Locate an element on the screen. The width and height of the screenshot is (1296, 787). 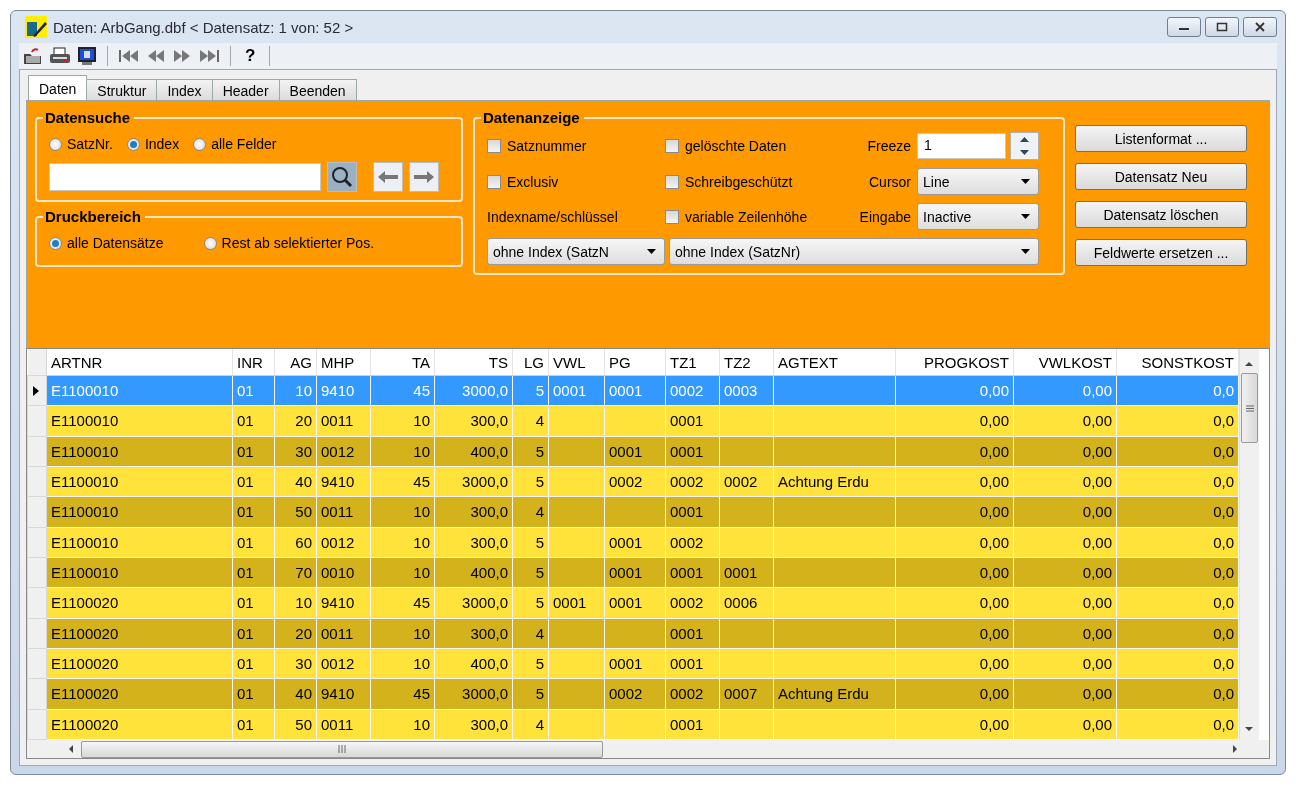
table-cell: 4 is located at coordinates (539, 724).